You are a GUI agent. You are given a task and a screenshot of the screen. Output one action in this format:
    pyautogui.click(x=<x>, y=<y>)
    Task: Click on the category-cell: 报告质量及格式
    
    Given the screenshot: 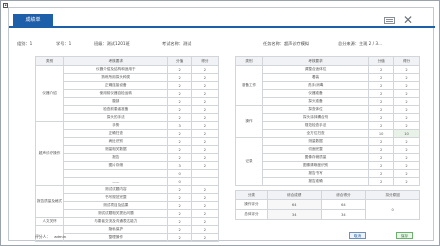 What is the action you would take?
    pyautogui.click(x=49, y=201)
    